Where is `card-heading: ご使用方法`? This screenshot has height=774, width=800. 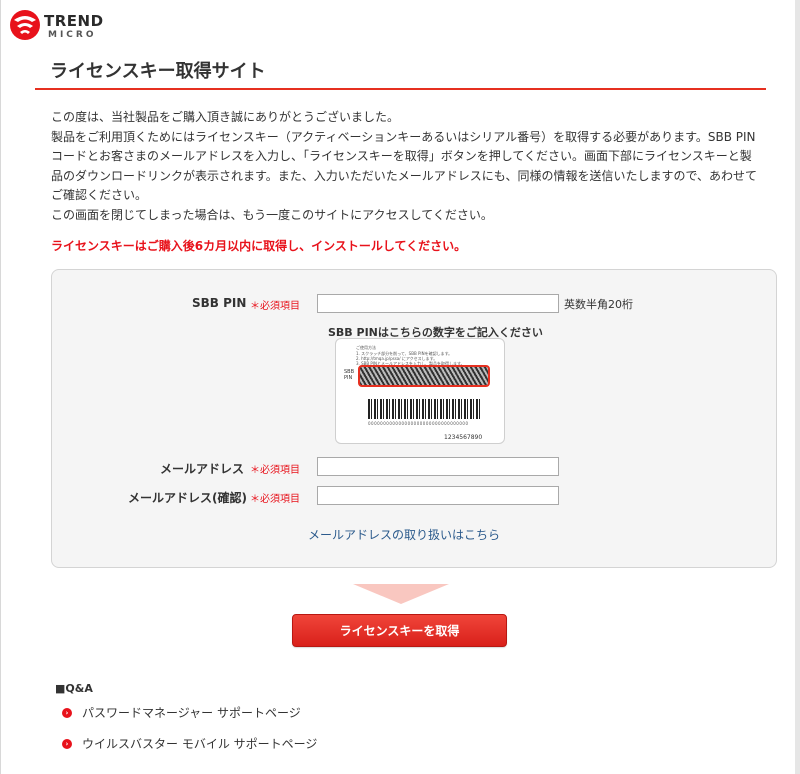 card-heading: ご使用方法 is located at coordinates (366, 347).